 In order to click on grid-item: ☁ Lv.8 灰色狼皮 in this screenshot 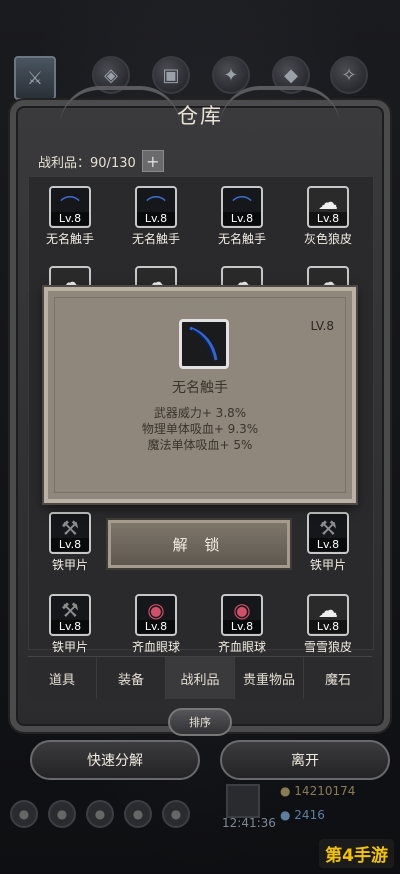, I will do `click(328, 216)`.